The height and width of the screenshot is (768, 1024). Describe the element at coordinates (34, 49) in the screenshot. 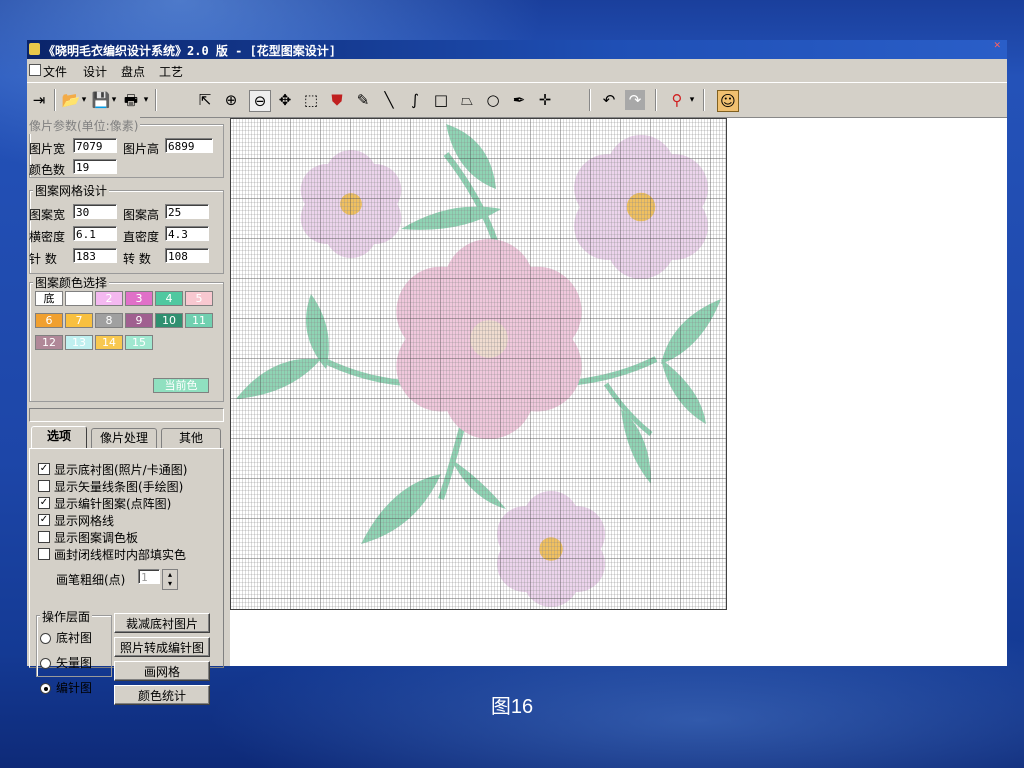

I see `app-icon` at that location.